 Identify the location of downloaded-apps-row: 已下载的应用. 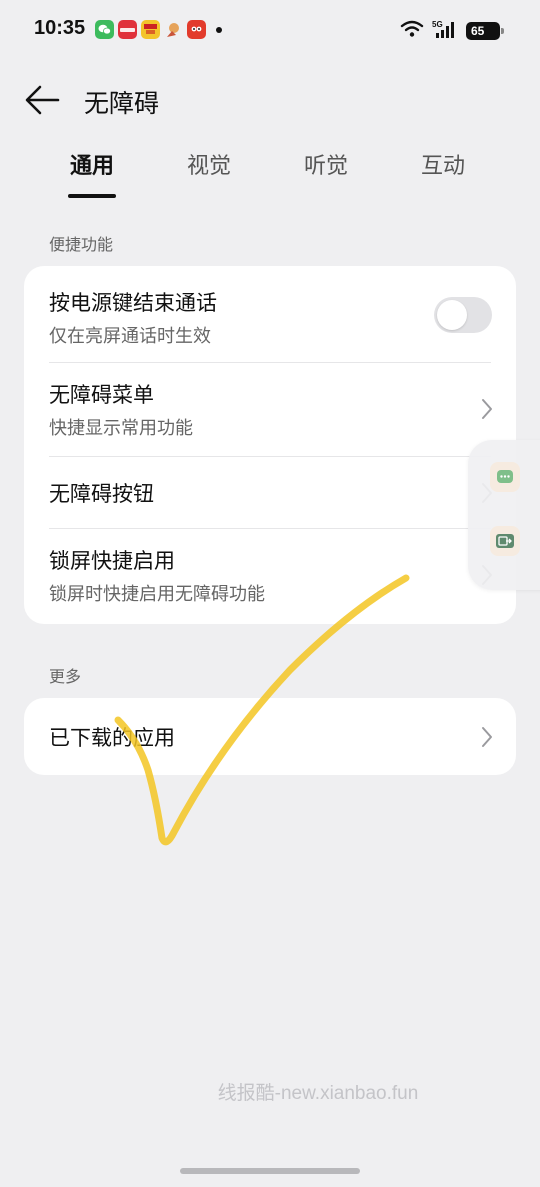
(270, 736).